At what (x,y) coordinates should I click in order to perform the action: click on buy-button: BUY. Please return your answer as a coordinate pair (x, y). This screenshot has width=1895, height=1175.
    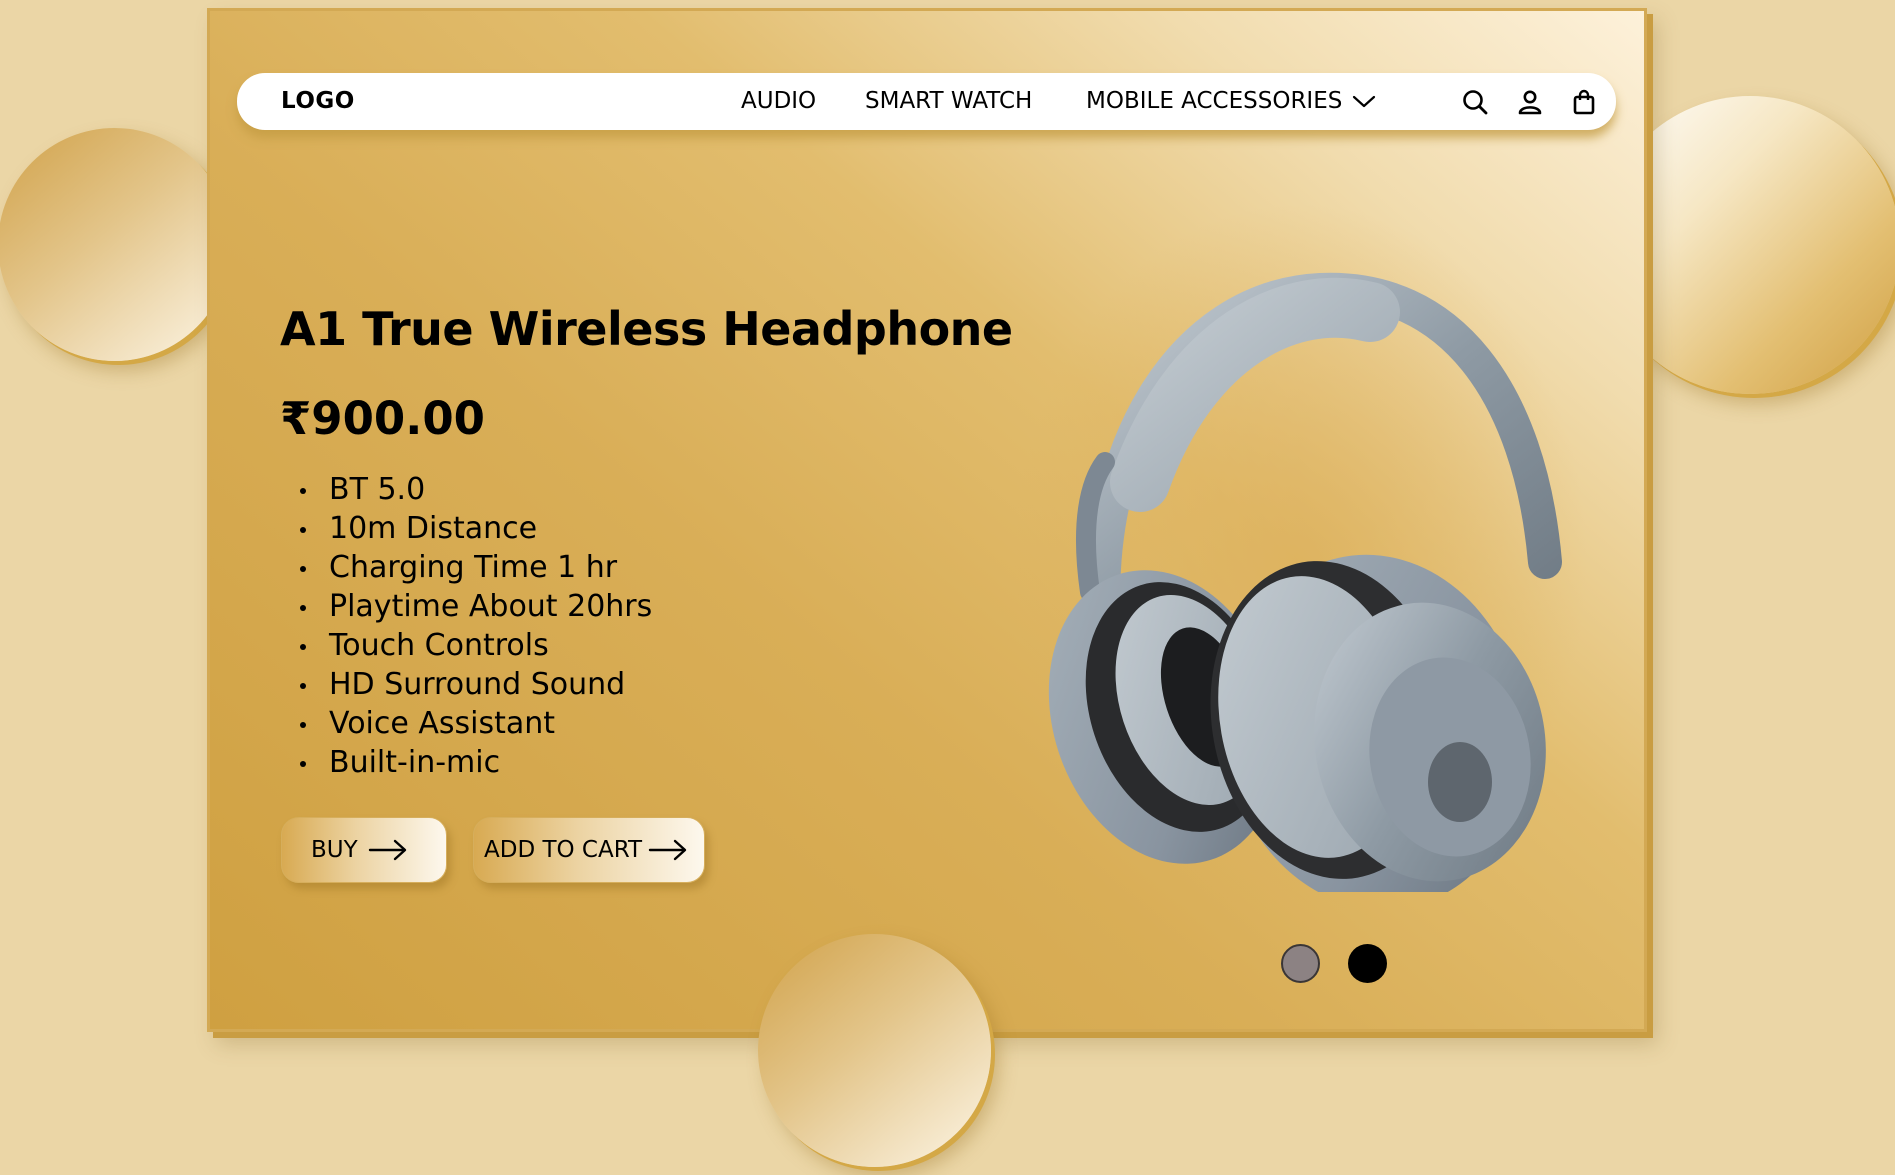
    Looking at the image, I should click on (364, 850).